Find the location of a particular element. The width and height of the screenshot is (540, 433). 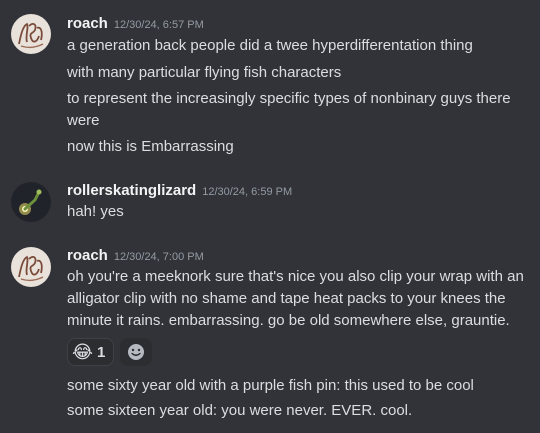

message-header: roach 12/30/24, 6:57 PM is located at coordinates (135, 24).